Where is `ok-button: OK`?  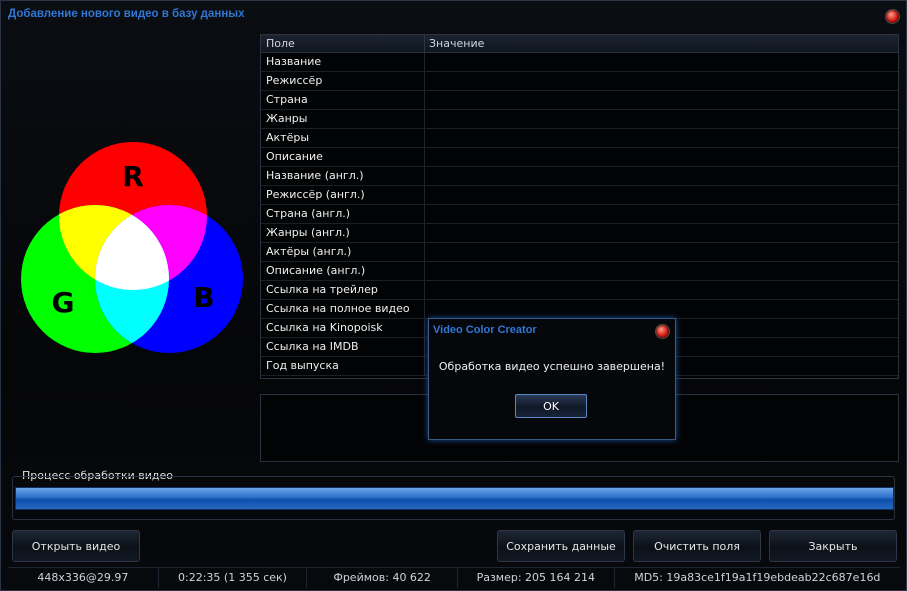 ok-button: OK is located at coordinates (551, 406).